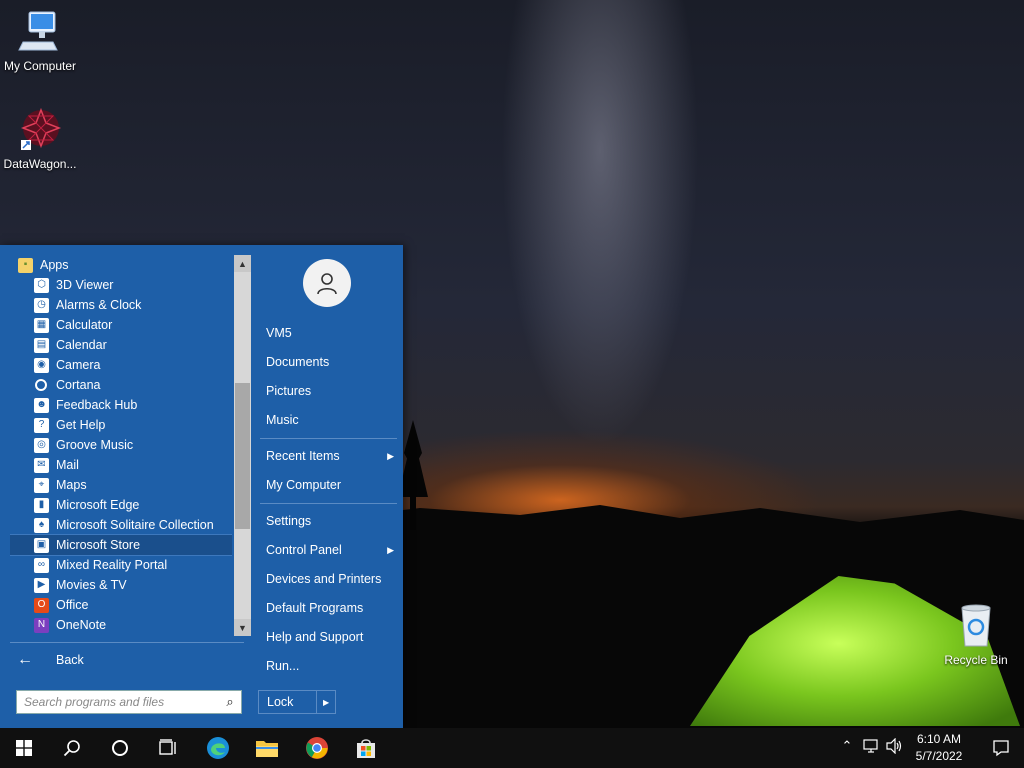 The image size is (1024, 768). What do you see at coordinates (98, 545) in the screenshot?
I see `app-item-label: Microsoft Store` at bounding box center [98, 545].